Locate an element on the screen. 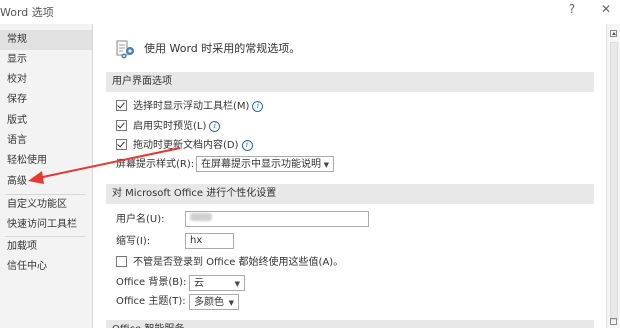 The height and width of the screenshot is (328, 620). sidebar-item-customize-ribbon: 自定义功能区 is located at coordinates (46, 205).